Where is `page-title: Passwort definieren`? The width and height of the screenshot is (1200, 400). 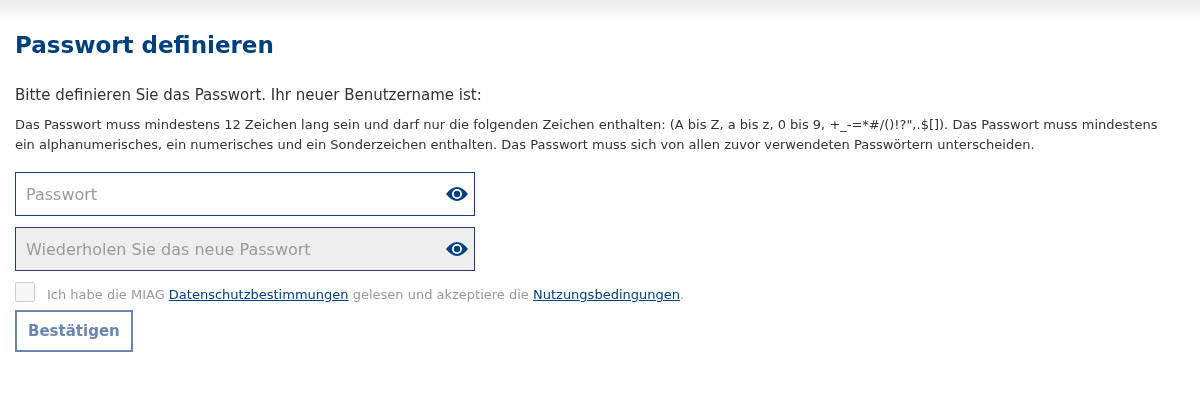
page-title: Passwort definieren is located at coordinates (145, 45).